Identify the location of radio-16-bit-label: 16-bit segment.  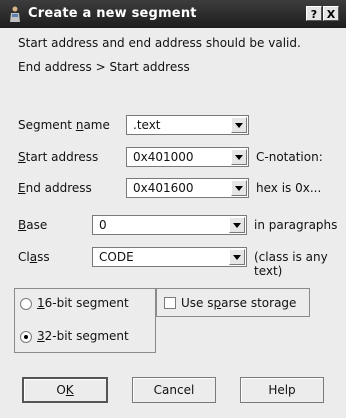
(83, 303).